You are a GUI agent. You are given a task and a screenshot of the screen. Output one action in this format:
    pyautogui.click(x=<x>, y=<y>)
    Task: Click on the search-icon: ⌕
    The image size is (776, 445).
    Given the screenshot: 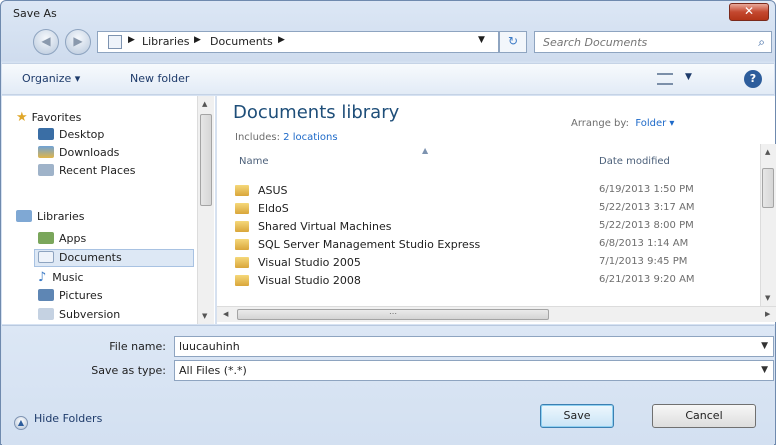 What is the action you would take?
    pyautogui.click(x=761, y=42)
    